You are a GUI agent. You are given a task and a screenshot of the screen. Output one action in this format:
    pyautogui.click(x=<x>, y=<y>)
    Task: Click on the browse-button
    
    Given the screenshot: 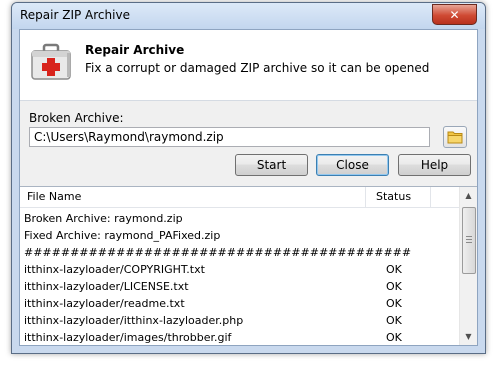 What is the action you would take?
    pyautogui.click(x=455, y=137)
    